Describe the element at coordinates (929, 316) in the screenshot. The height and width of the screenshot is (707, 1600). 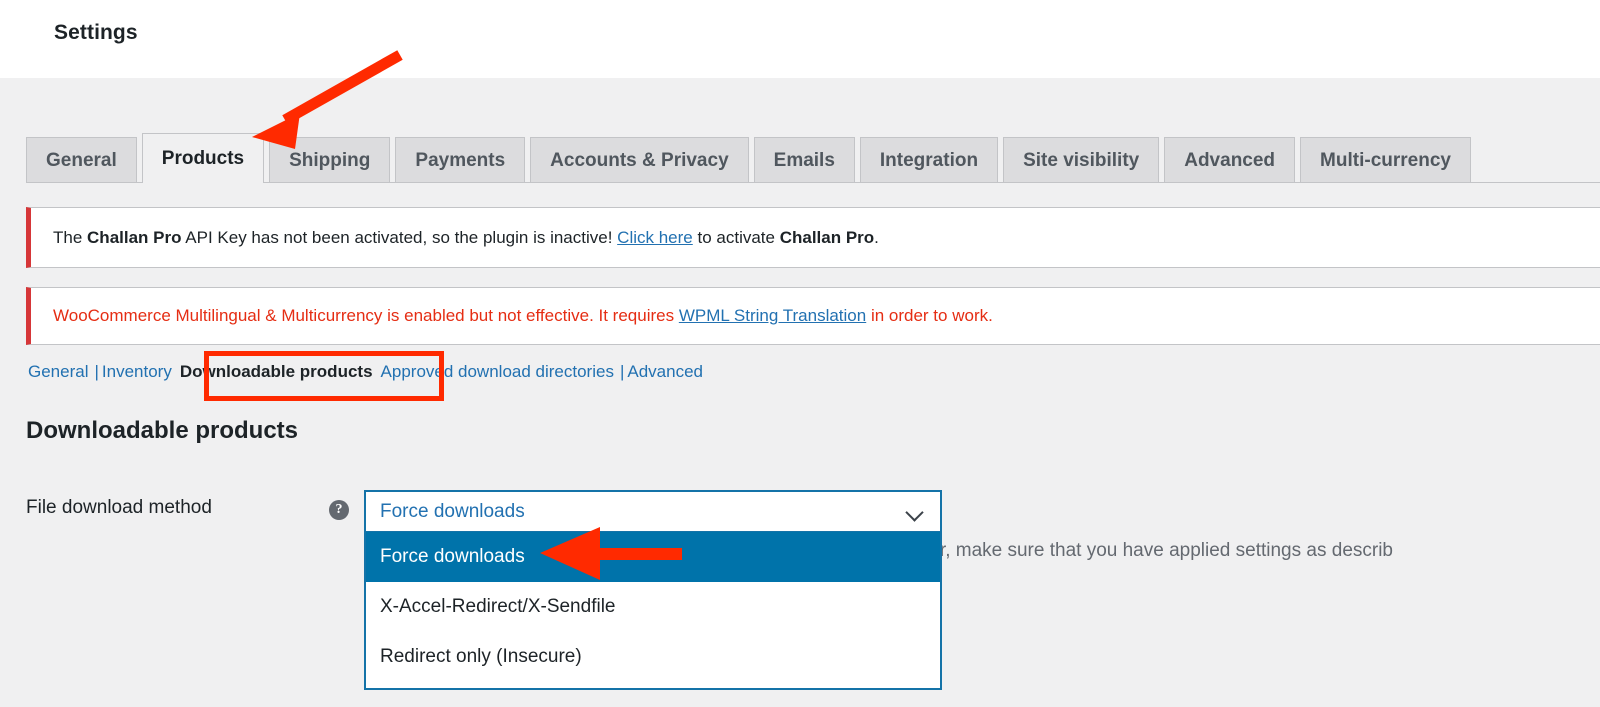
I see `notice-wpml-part2: in order to work.` at that location.